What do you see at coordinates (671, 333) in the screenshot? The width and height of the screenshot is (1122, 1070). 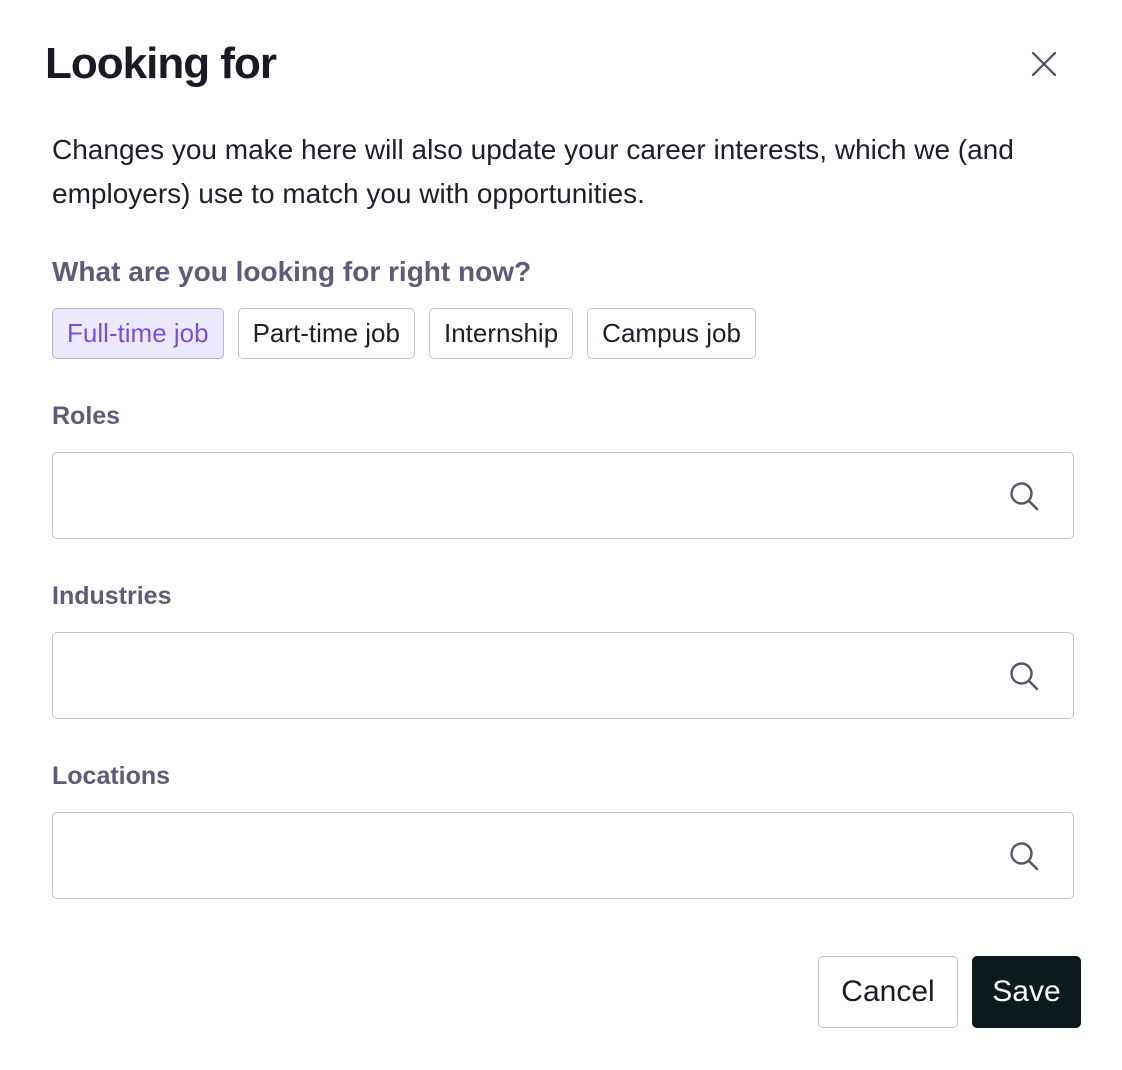 I see `chip-campus-job: Campus job` at bounding box center [671, 333].